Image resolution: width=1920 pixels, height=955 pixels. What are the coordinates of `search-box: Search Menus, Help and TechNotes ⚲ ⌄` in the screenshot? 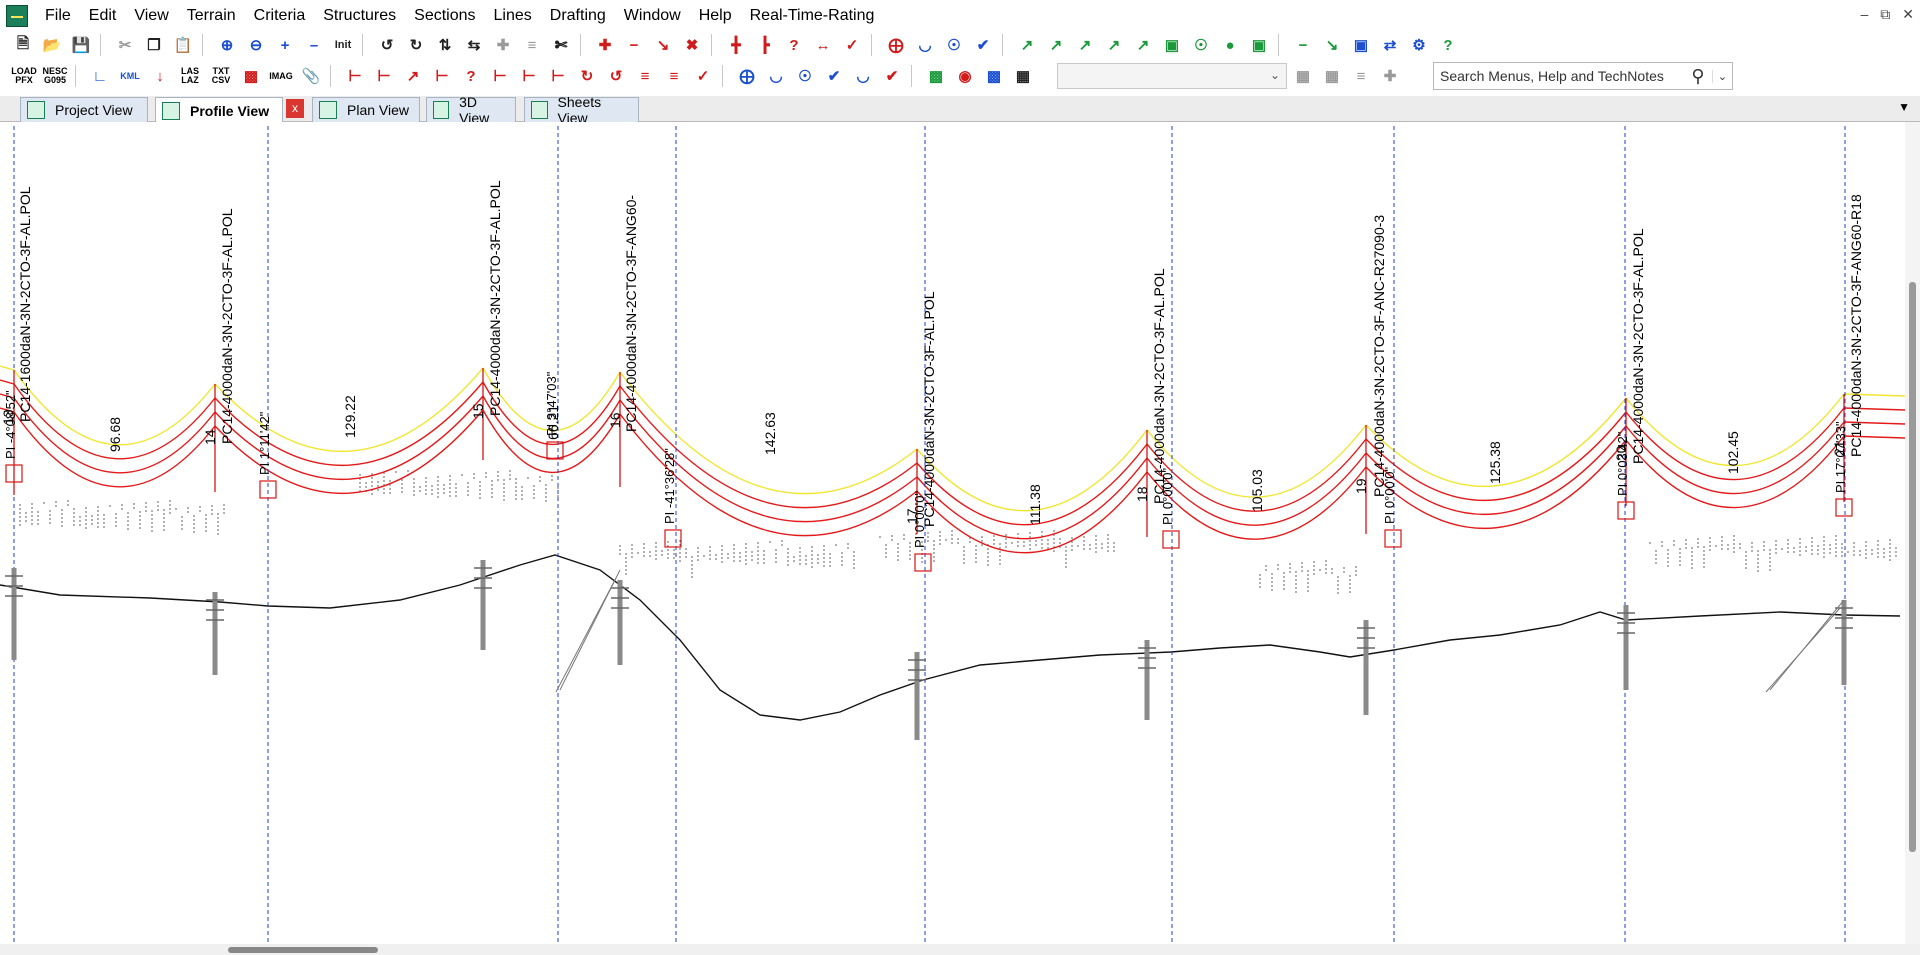 It's located at (1583, 76).